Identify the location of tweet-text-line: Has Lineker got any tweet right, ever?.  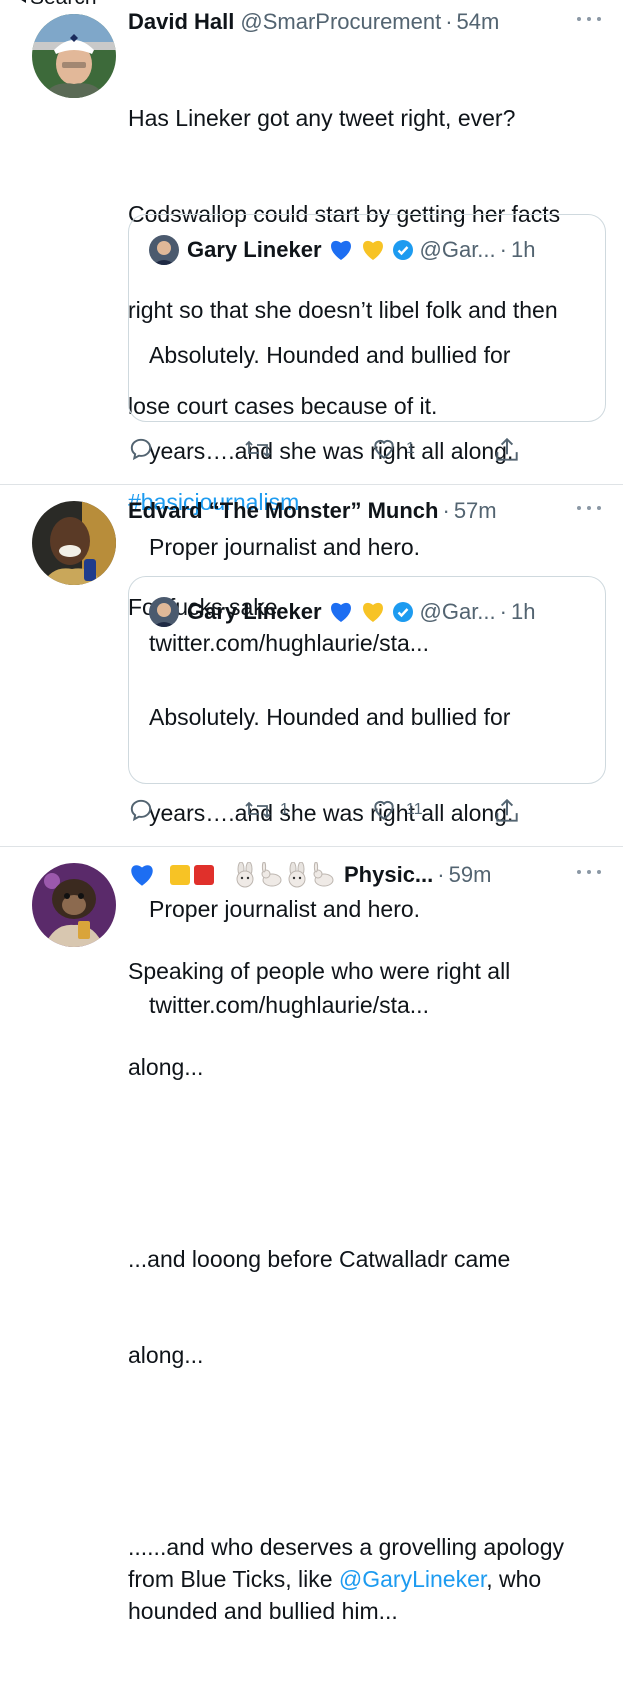
(322, 118).